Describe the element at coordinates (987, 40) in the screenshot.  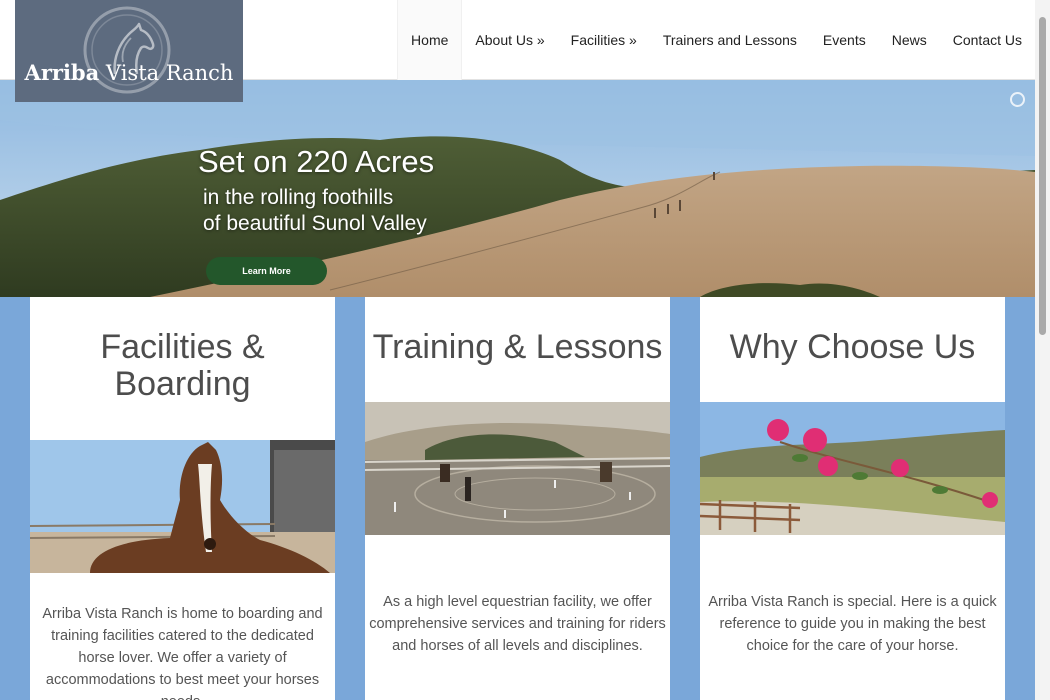
I see `nav-contact-us: Contact Us` at that location.